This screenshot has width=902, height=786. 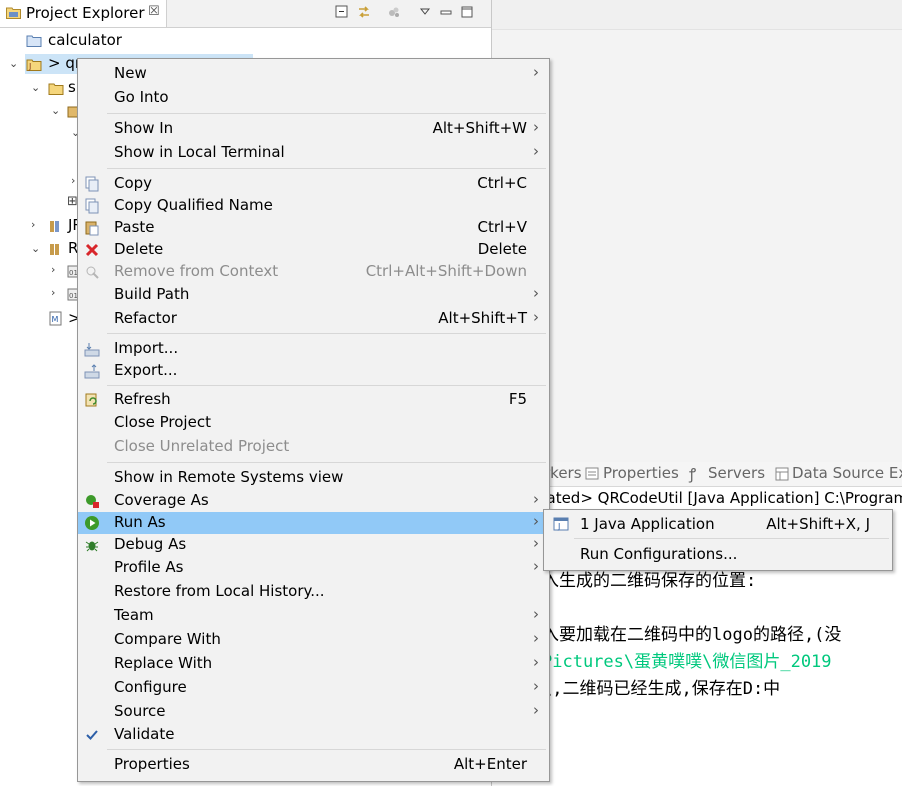 What do you see at coordinates (92, 546) in the screenshot?
I see `debug-icon` at bounding box center [92, 546].